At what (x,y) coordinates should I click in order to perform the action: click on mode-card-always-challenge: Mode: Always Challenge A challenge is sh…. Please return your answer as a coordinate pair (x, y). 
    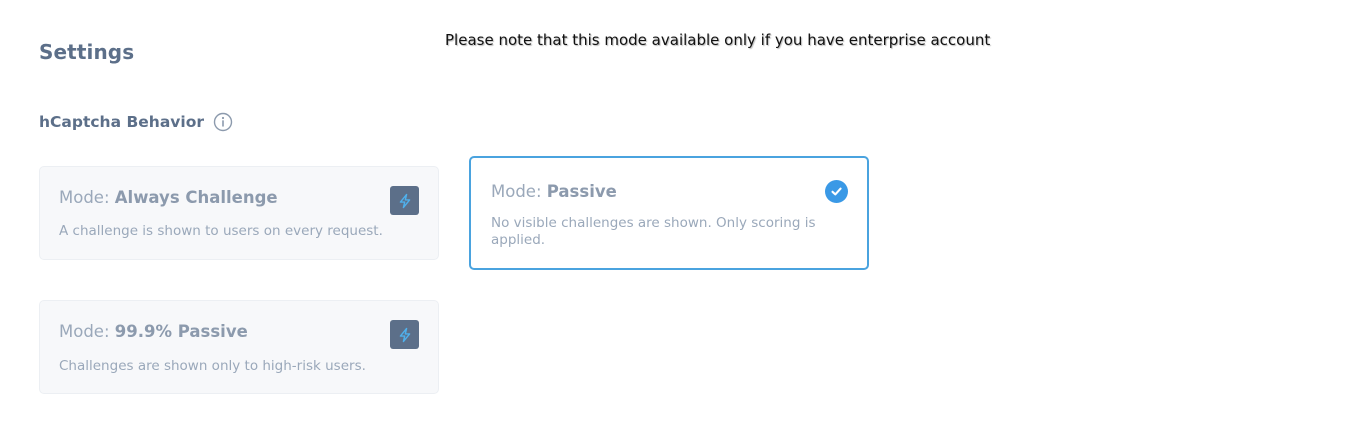
    Looking at the image, I should click on (239, 213).